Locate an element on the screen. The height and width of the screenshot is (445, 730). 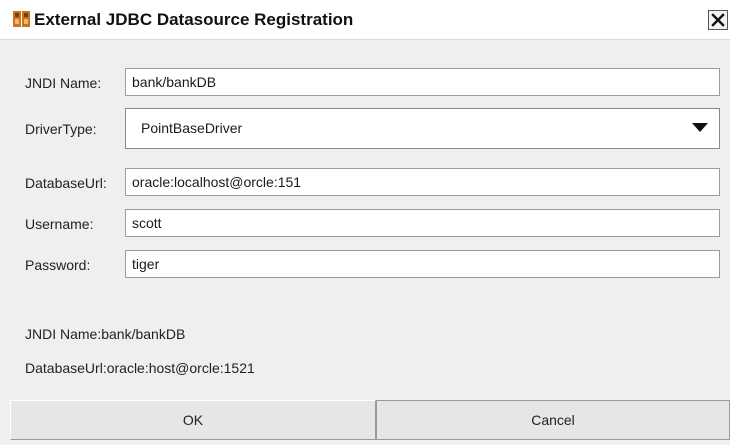
driver-type-value: PointBaseDriver is located at coordinates (192, 128).